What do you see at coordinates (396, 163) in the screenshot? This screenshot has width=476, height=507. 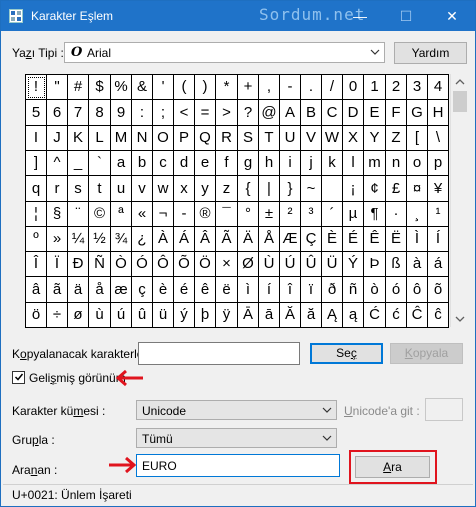 I see `char-cell: n` at bounding box center [396, 163].